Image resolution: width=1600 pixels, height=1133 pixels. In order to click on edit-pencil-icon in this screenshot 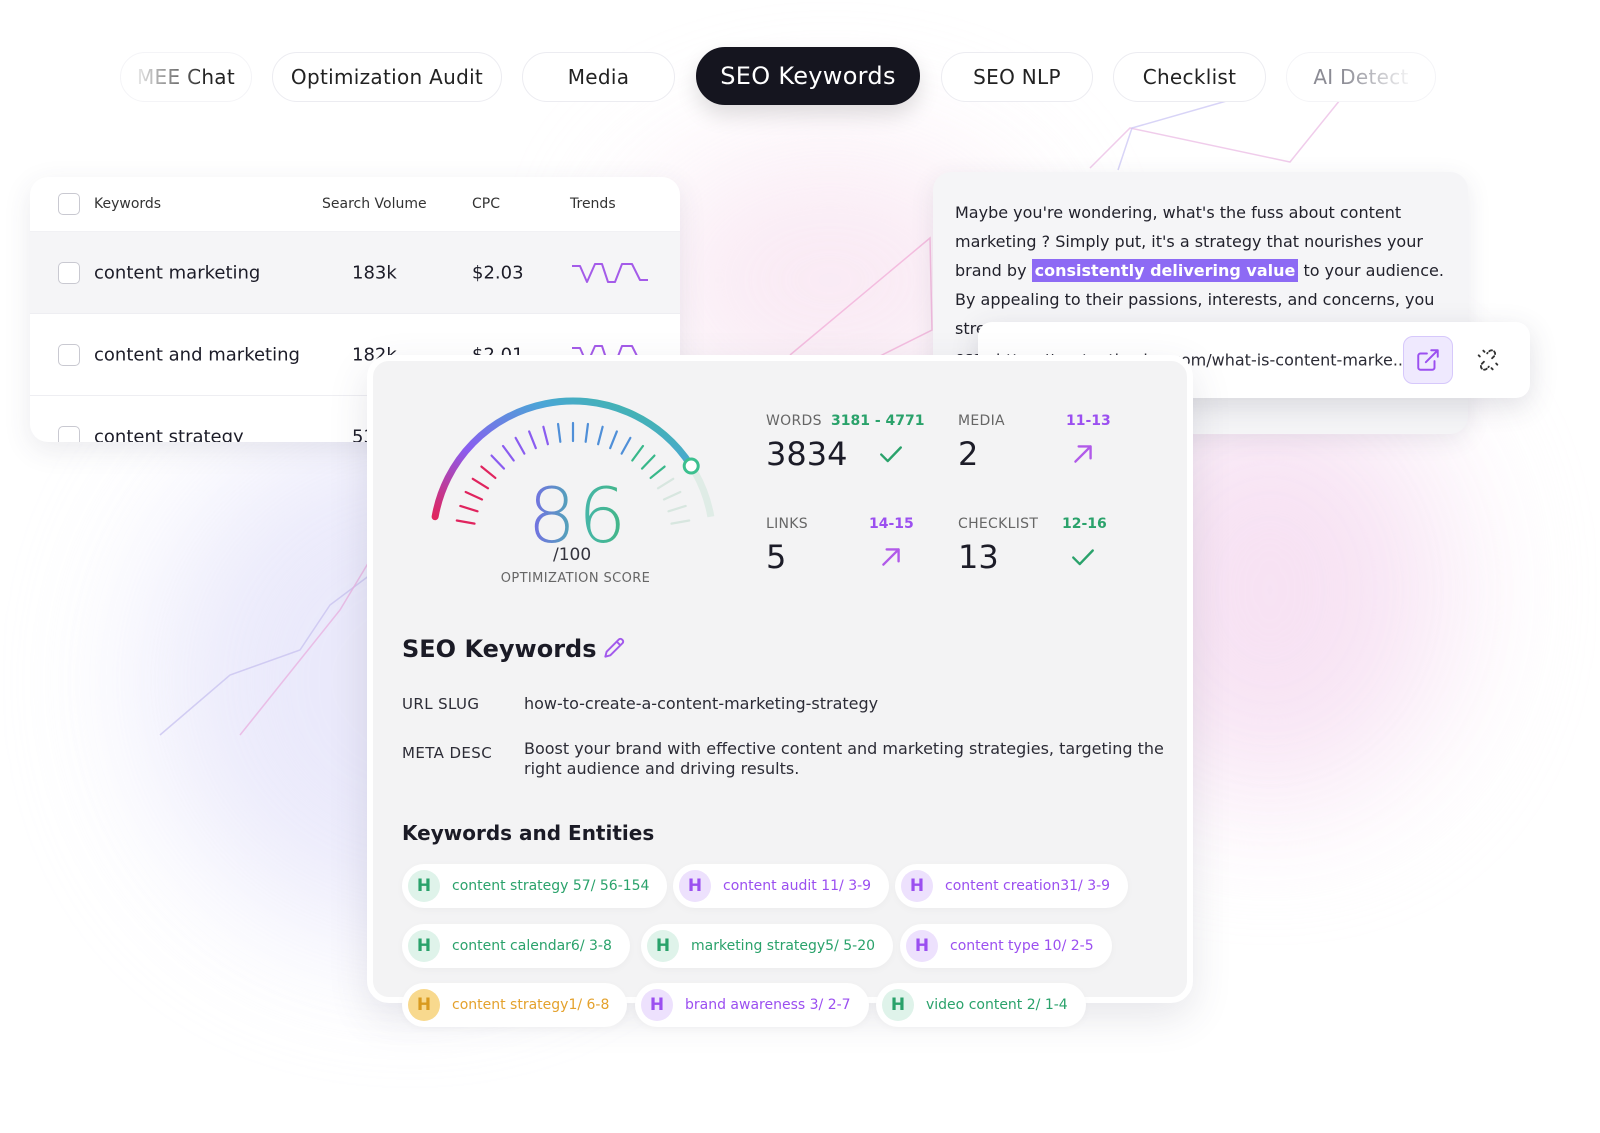, I will do `click(614, 648)`.